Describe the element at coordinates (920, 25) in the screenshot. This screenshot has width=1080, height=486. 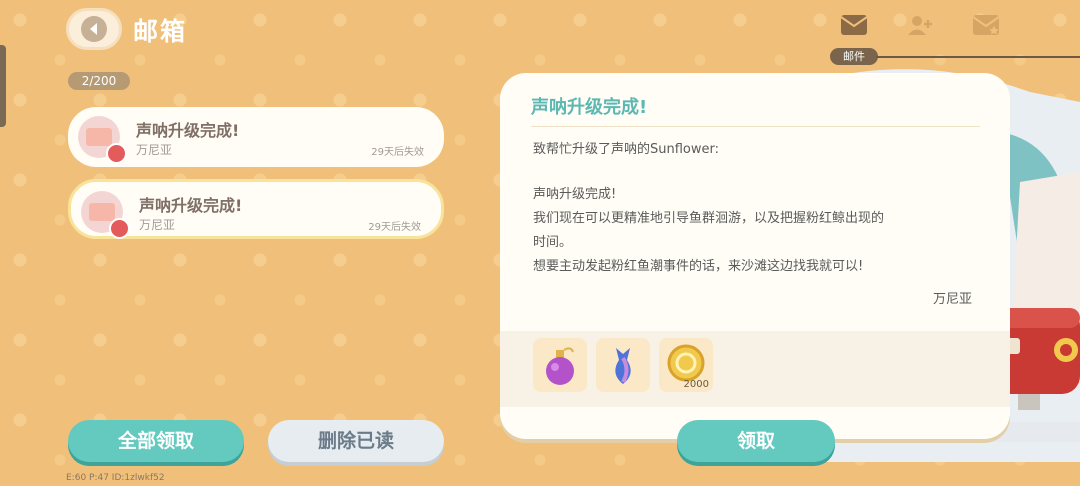
I see `add-friend-icon` at that location.